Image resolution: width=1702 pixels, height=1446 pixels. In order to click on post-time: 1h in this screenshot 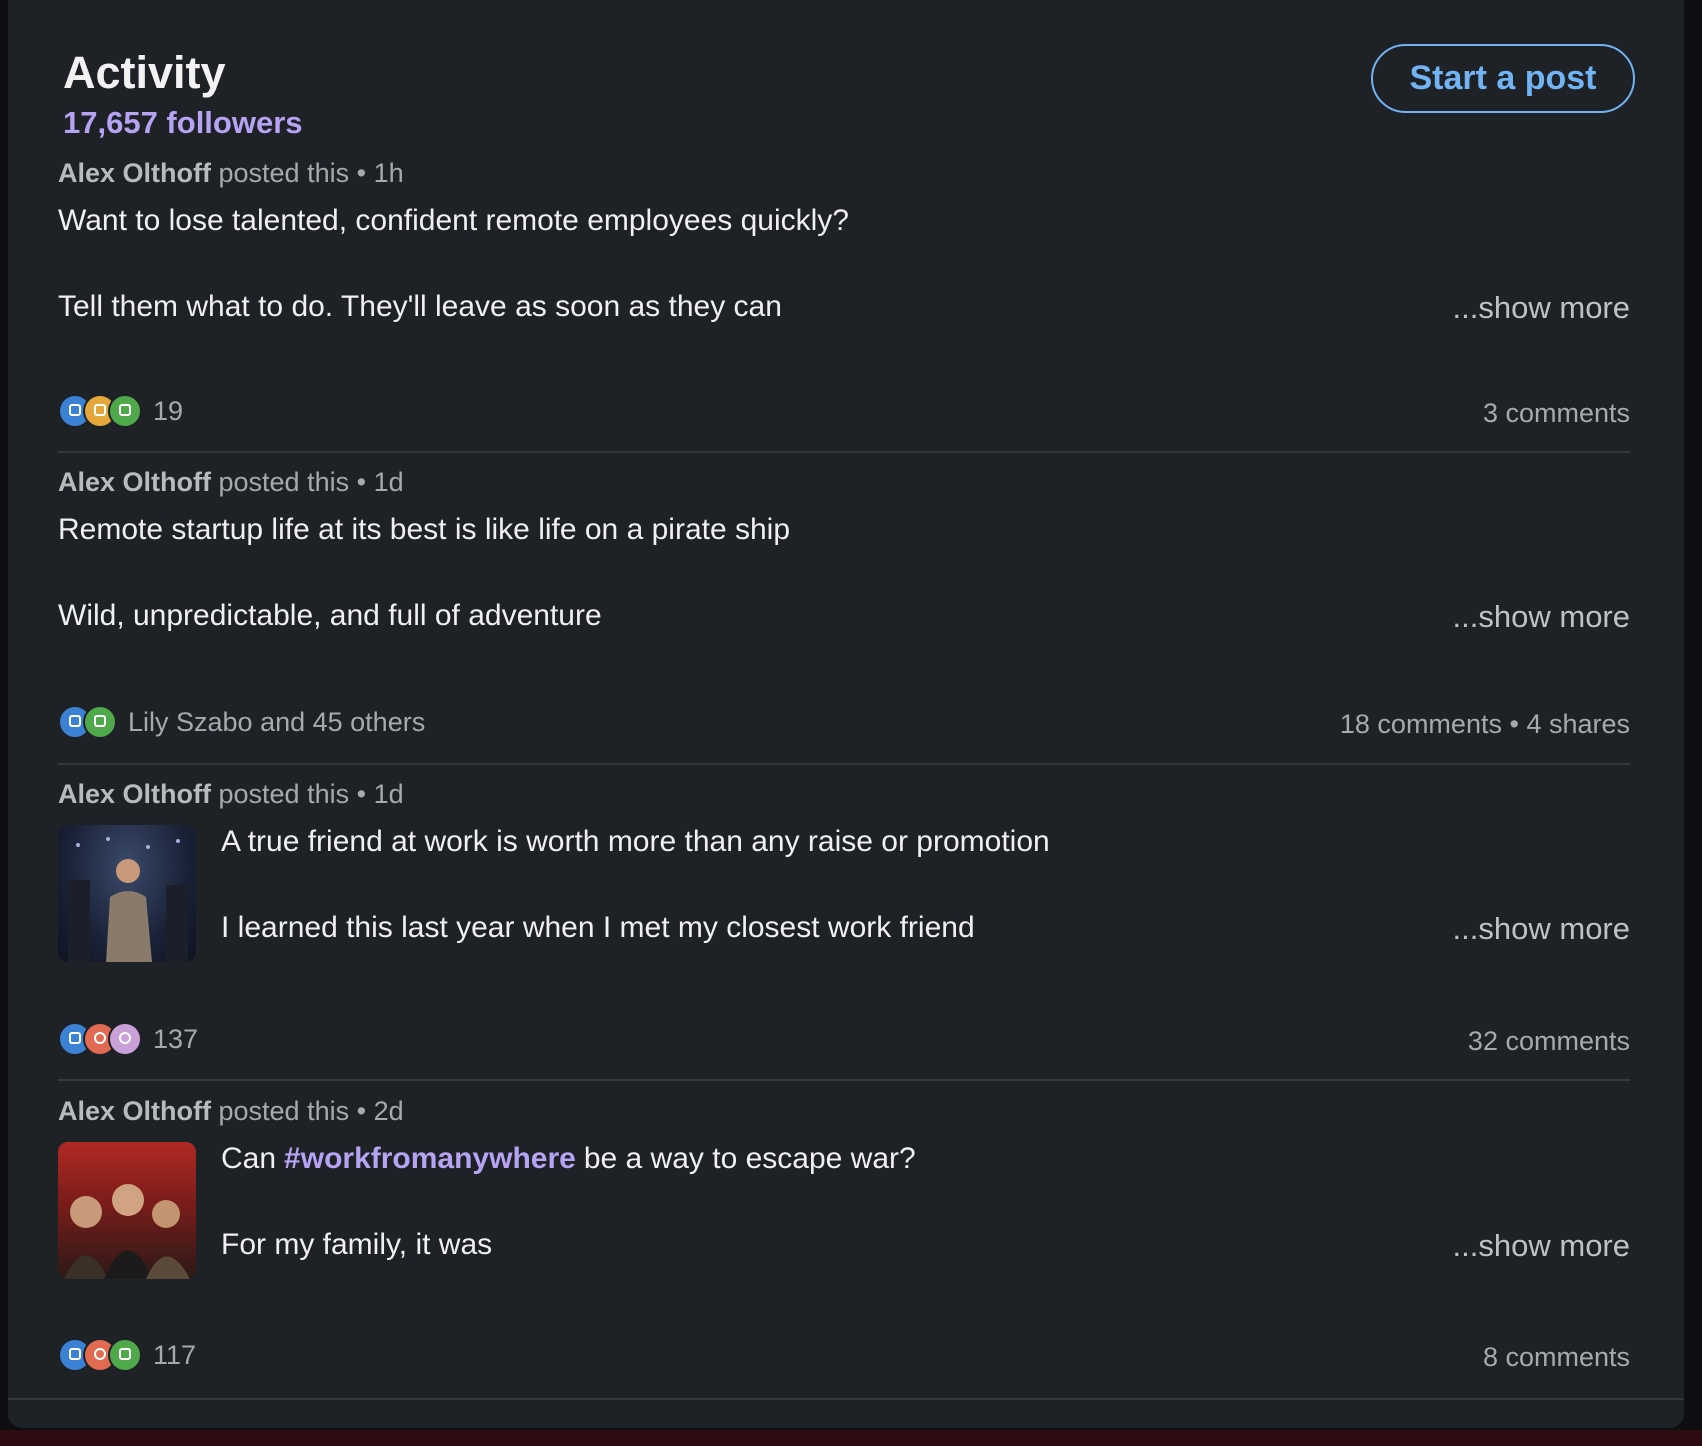, I will do `click(388, 173)`.